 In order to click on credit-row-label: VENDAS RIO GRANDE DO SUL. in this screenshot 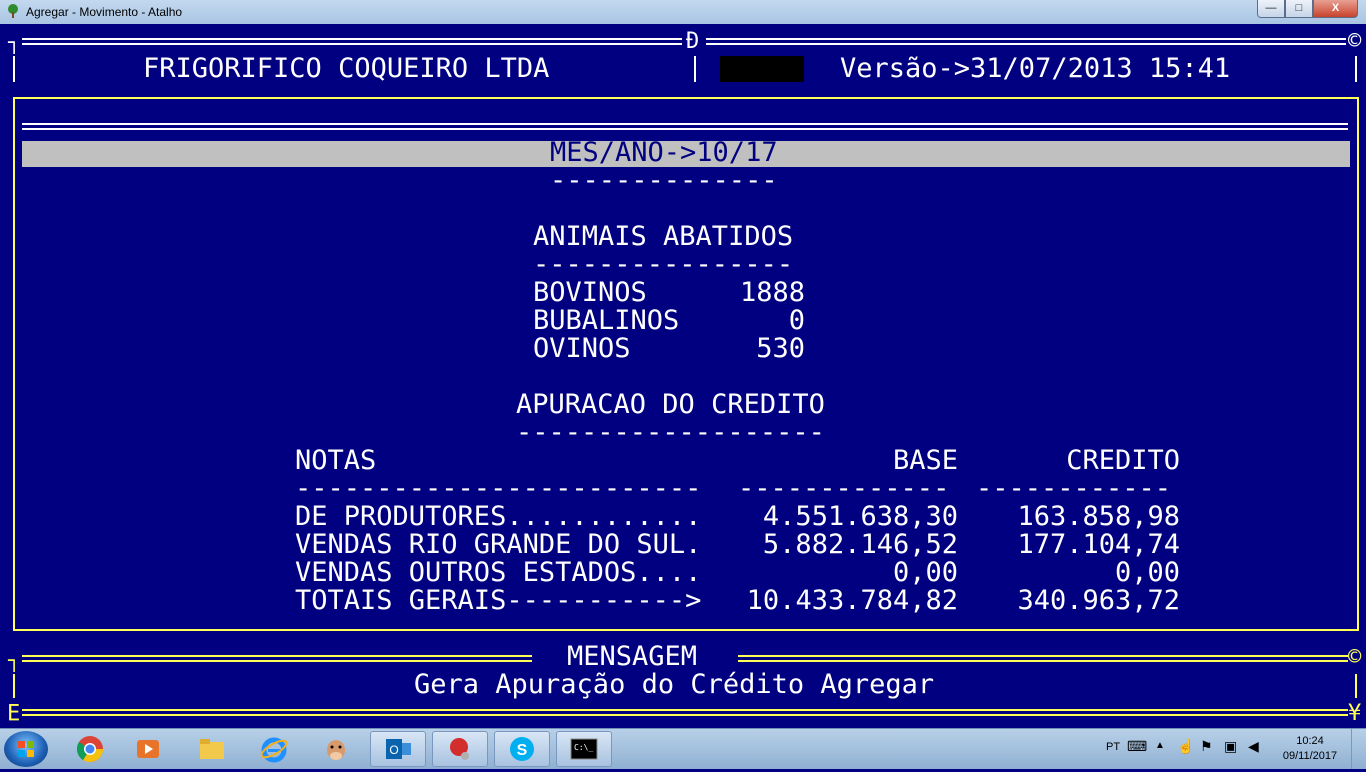, I will do `click(498, 544)`.